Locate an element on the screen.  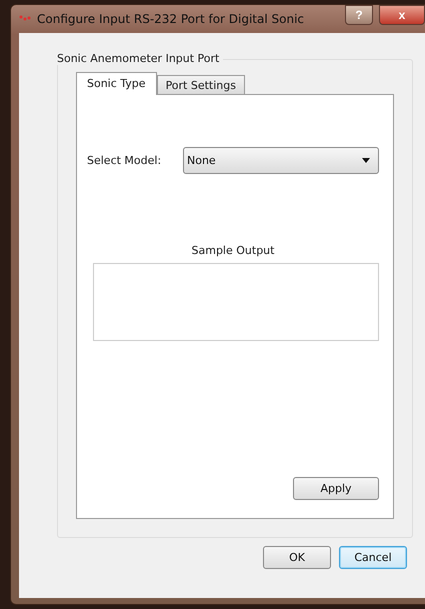
window-title: Configure Input RS-232 Port for Digital Sonic is located at coordinates (171, 19).